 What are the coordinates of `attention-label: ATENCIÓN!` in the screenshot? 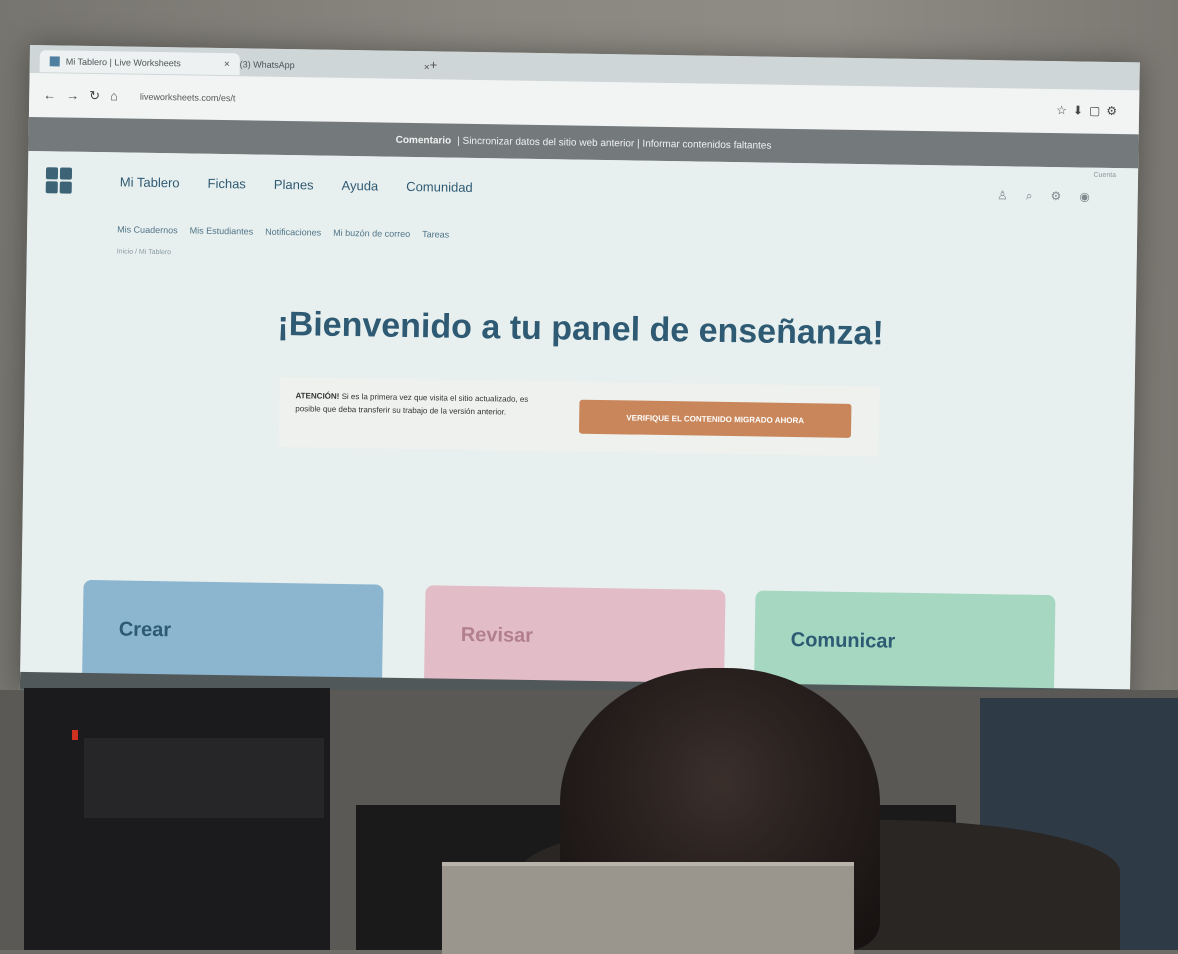 It's located at (317, 396).